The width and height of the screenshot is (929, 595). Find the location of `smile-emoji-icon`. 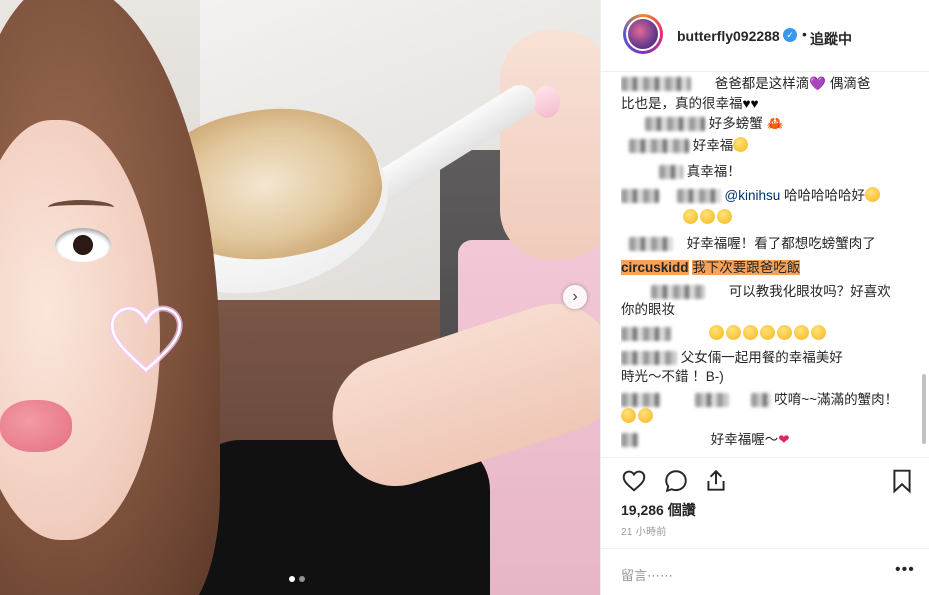

smile-emoji-icon is located at coordinates (741, 144).